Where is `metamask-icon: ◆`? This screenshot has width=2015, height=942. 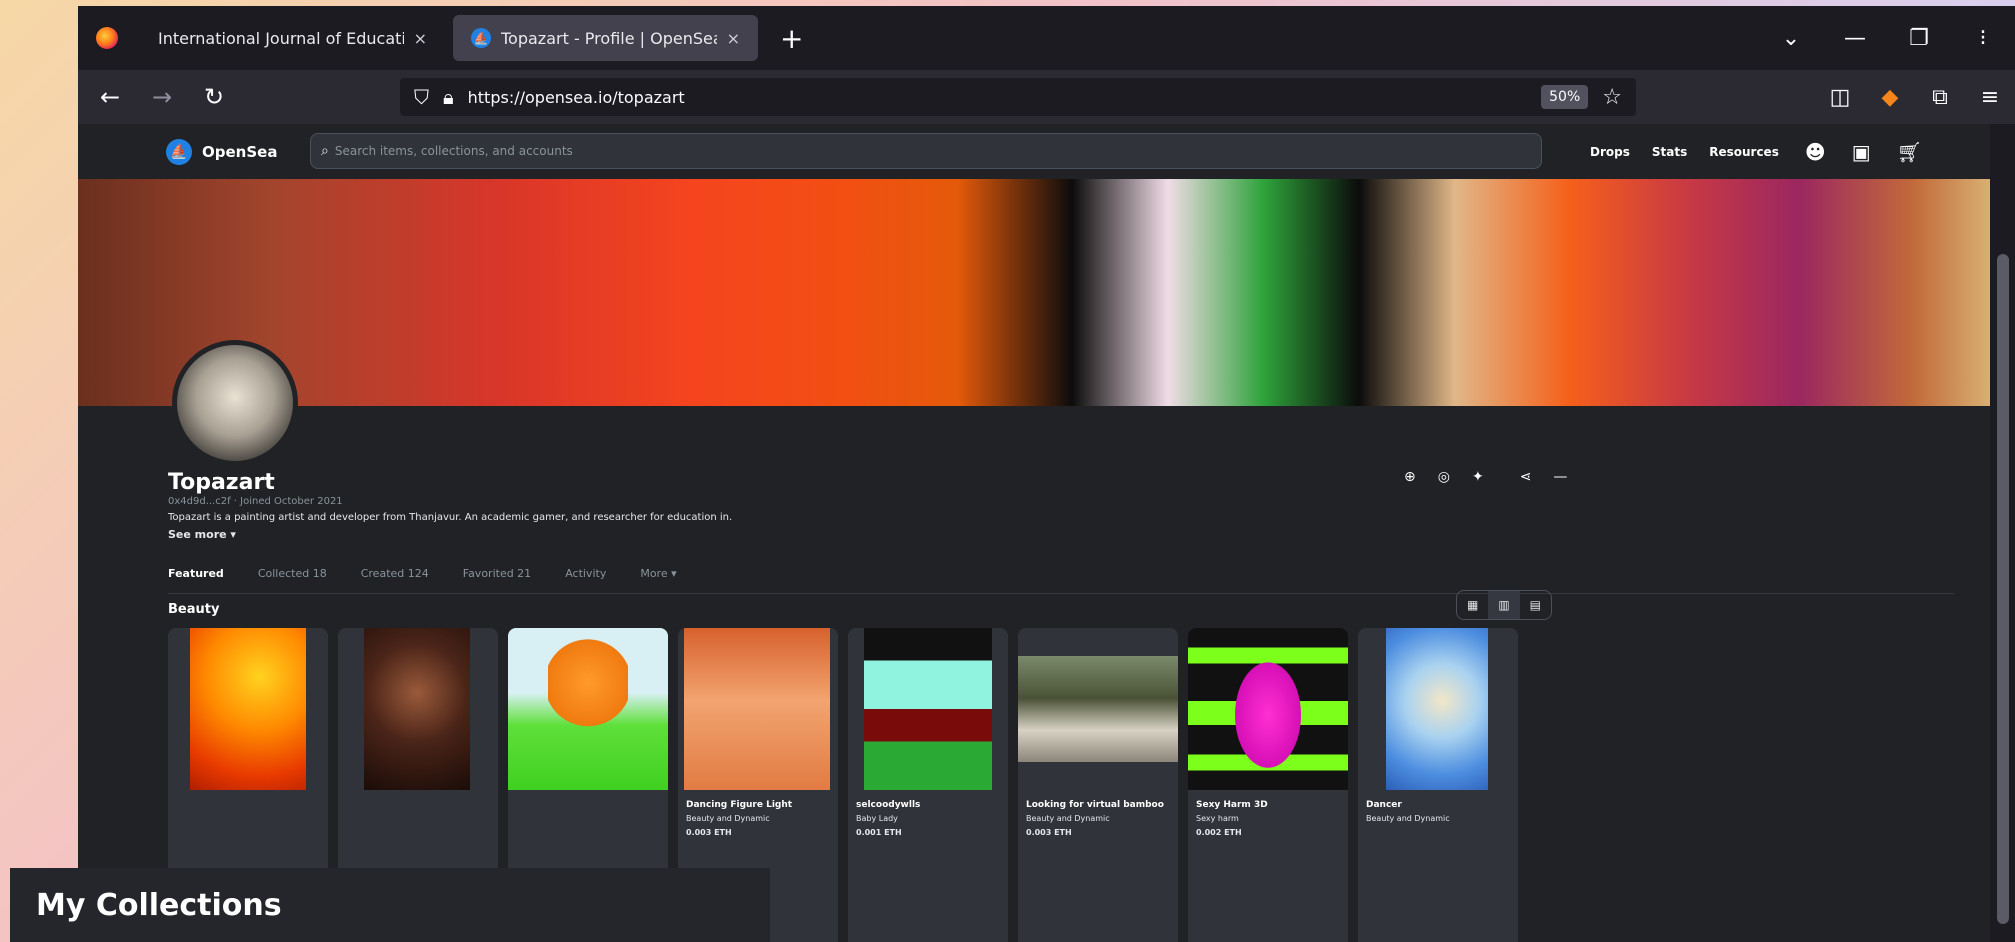 metamask-icon: ◆ is located at coordinates (1890, 97).